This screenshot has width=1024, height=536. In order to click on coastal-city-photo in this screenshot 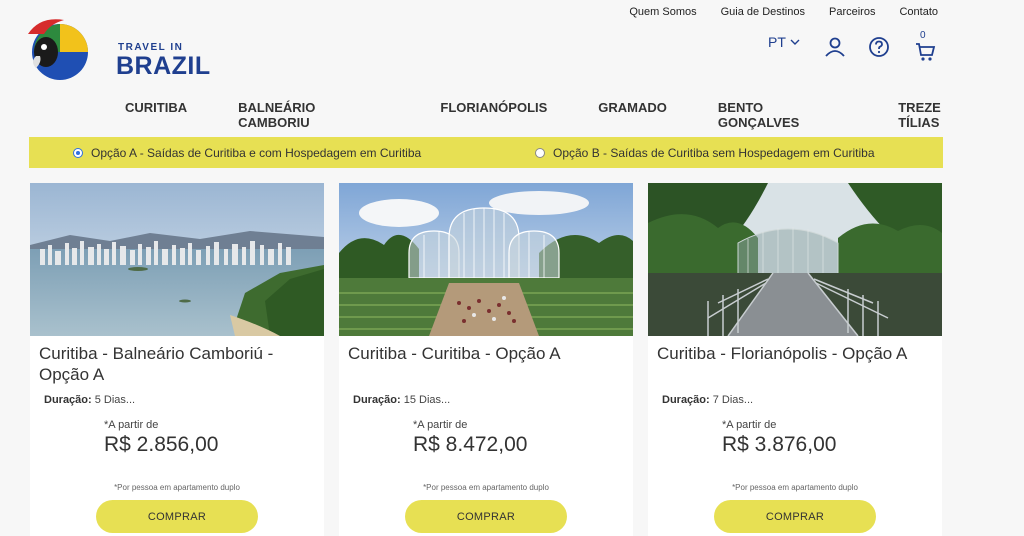, I will do `click(177, 259)`.